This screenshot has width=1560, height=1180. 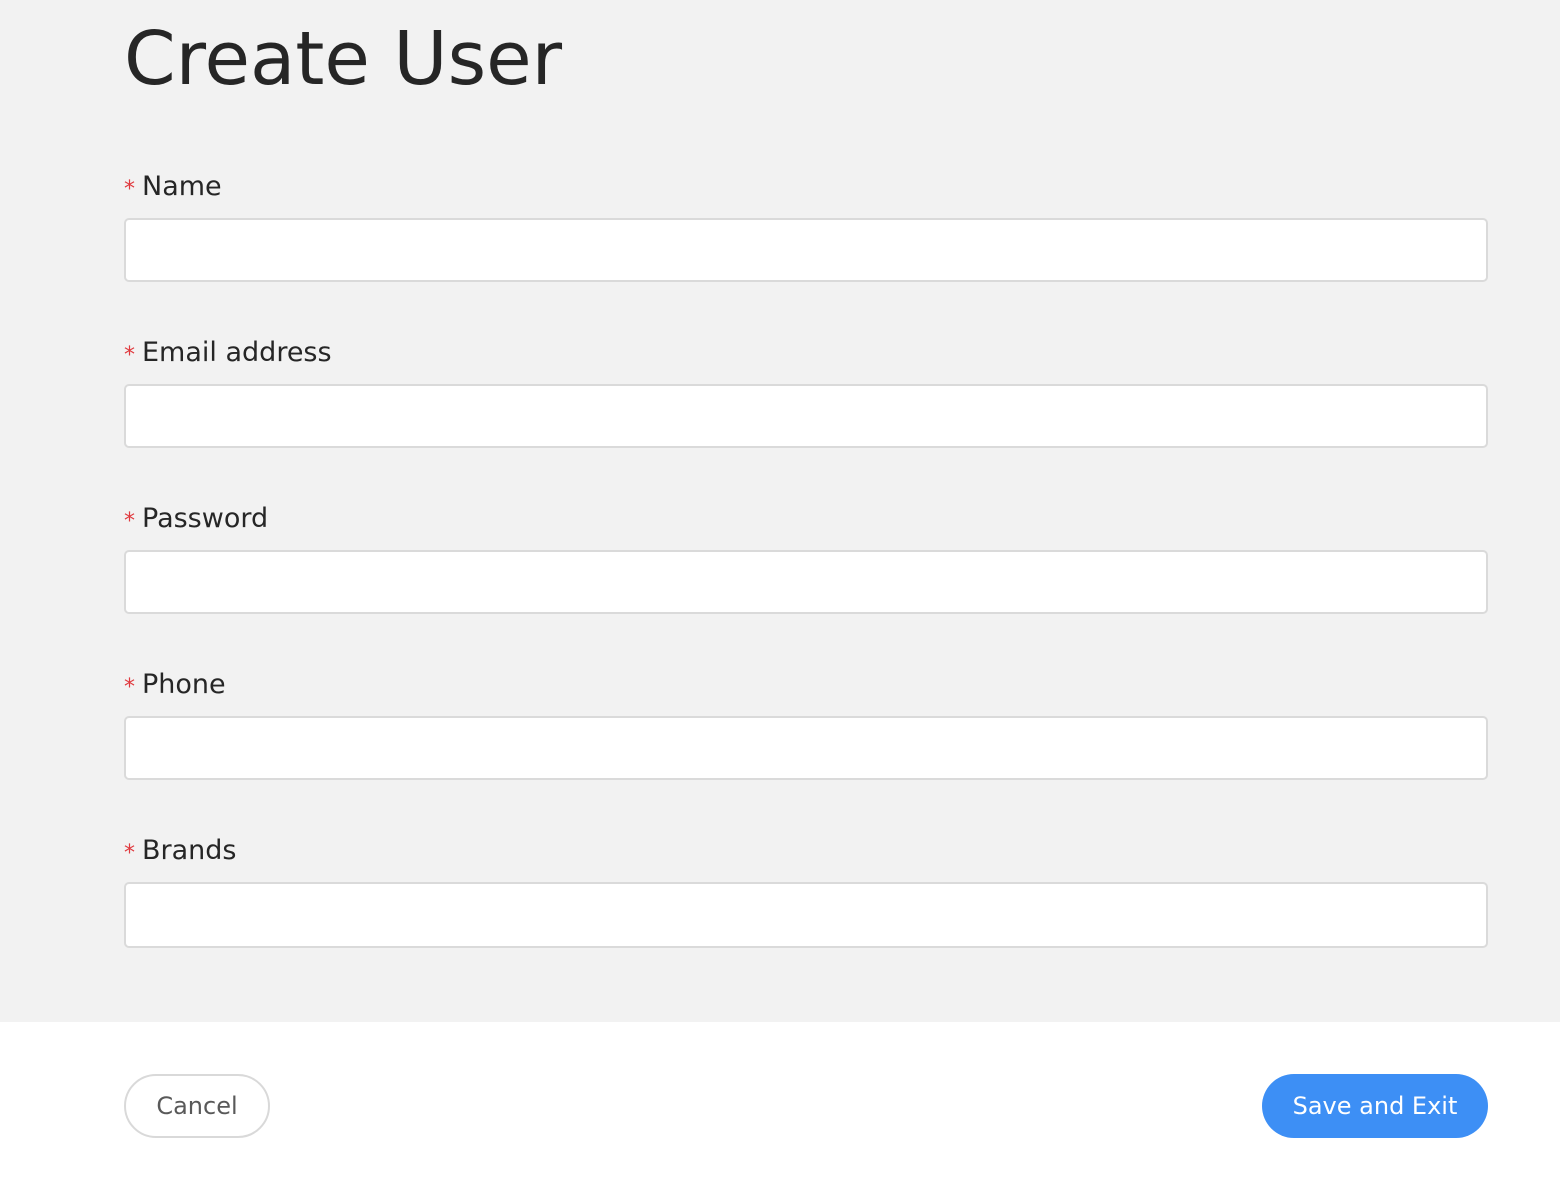 I want to click on field-brands: * Brands, so click(x=806, y=891).